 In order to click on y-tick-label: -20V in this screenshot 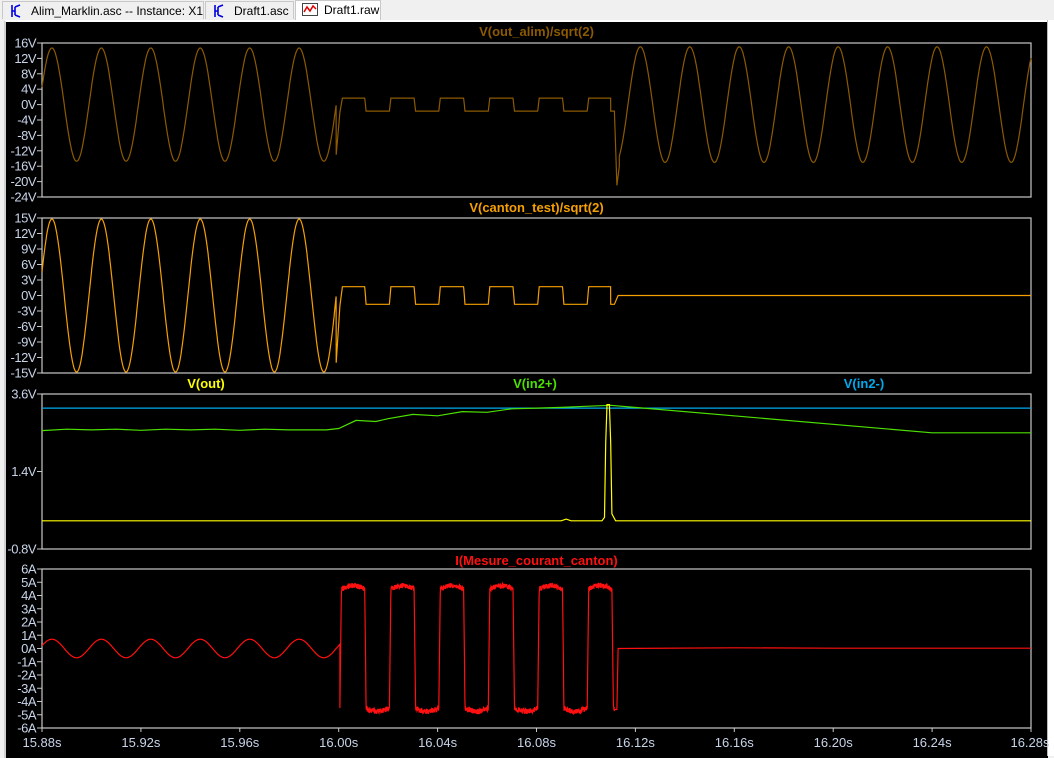, I will do `click(24, 181)`.